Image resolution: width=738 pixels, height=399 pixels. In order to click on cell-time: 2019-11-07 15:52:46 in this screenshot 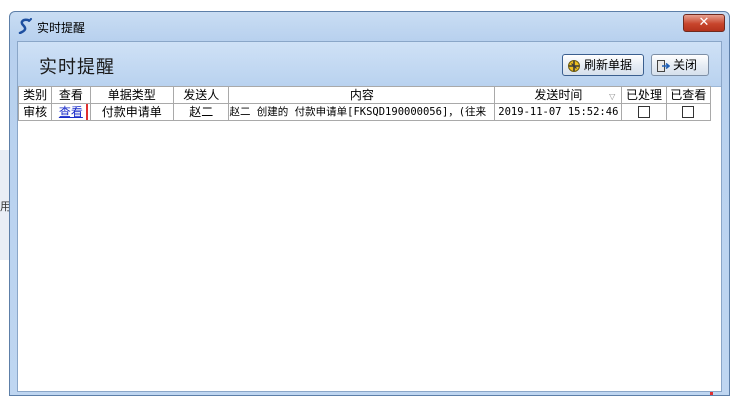, I will do `click(558, 112)`.